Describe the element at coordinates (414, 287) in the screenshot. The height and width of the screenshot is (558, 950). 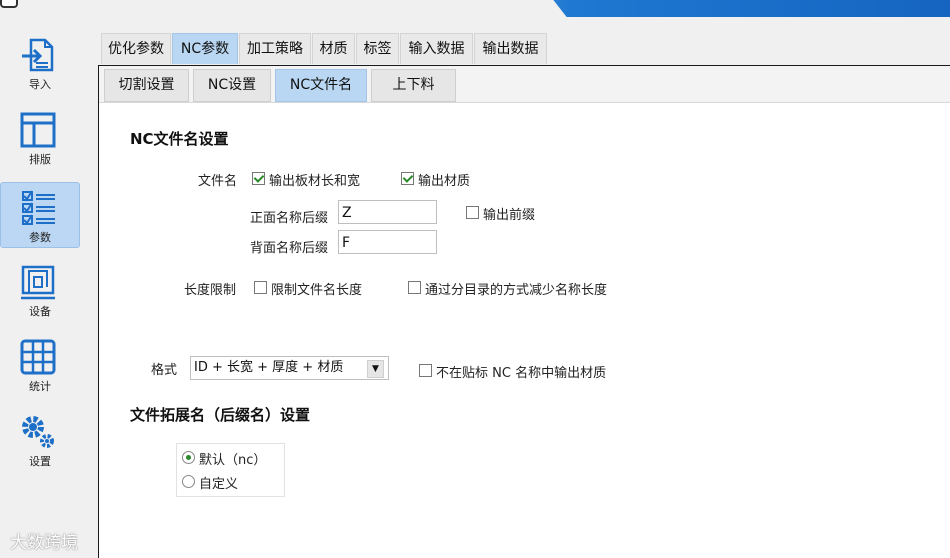
I see `subdir-reduce-length-checkbox` at that location.